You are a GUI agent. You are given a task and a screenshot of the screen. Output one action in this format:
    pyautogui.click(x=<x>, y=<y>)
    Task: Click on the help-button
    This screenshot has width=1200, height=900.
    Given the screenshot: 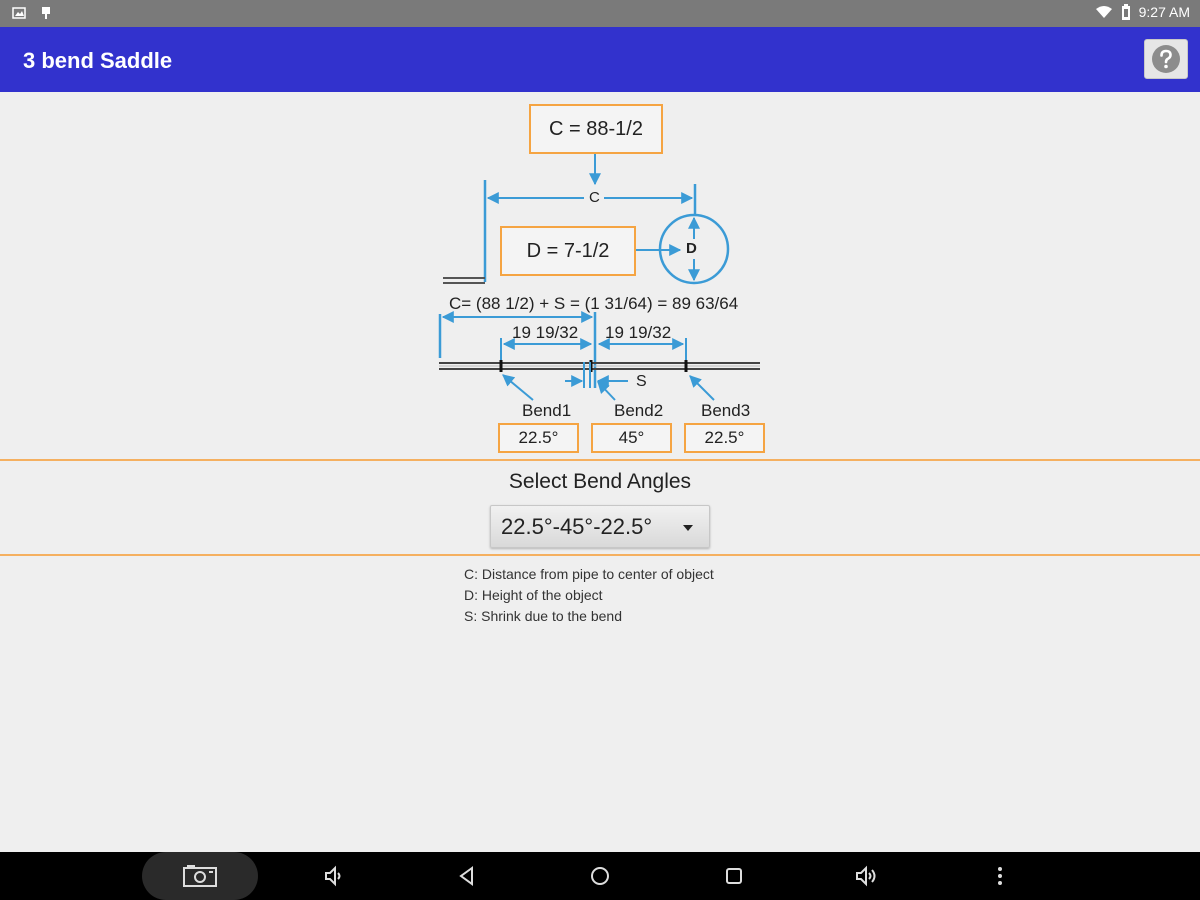 What is the action you would take?
    pyautogui.click(x=1166, y=59)
    